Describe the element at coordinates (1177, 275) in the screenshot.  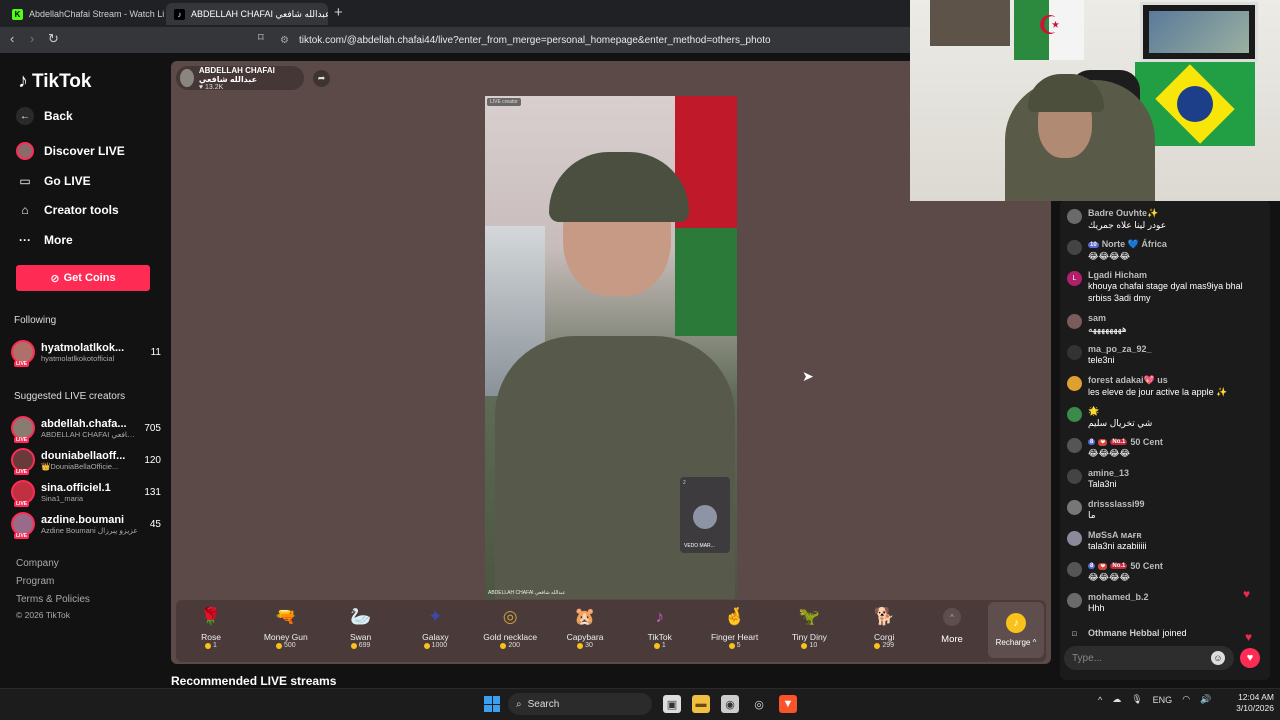
I see `chat-username: Lgadi Hicham` at that location.